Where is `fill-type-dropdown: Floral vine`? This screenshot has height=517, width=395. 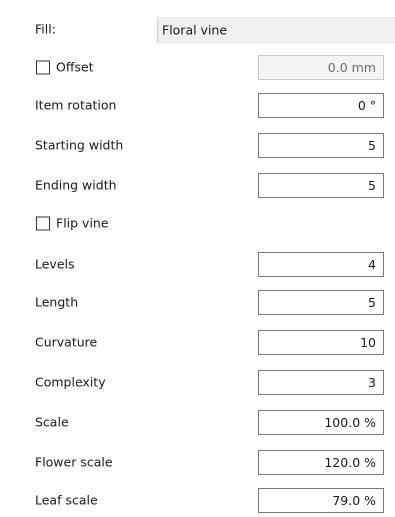
fill-type-dropdown: Floral vine is located at coordinates (276, 30).